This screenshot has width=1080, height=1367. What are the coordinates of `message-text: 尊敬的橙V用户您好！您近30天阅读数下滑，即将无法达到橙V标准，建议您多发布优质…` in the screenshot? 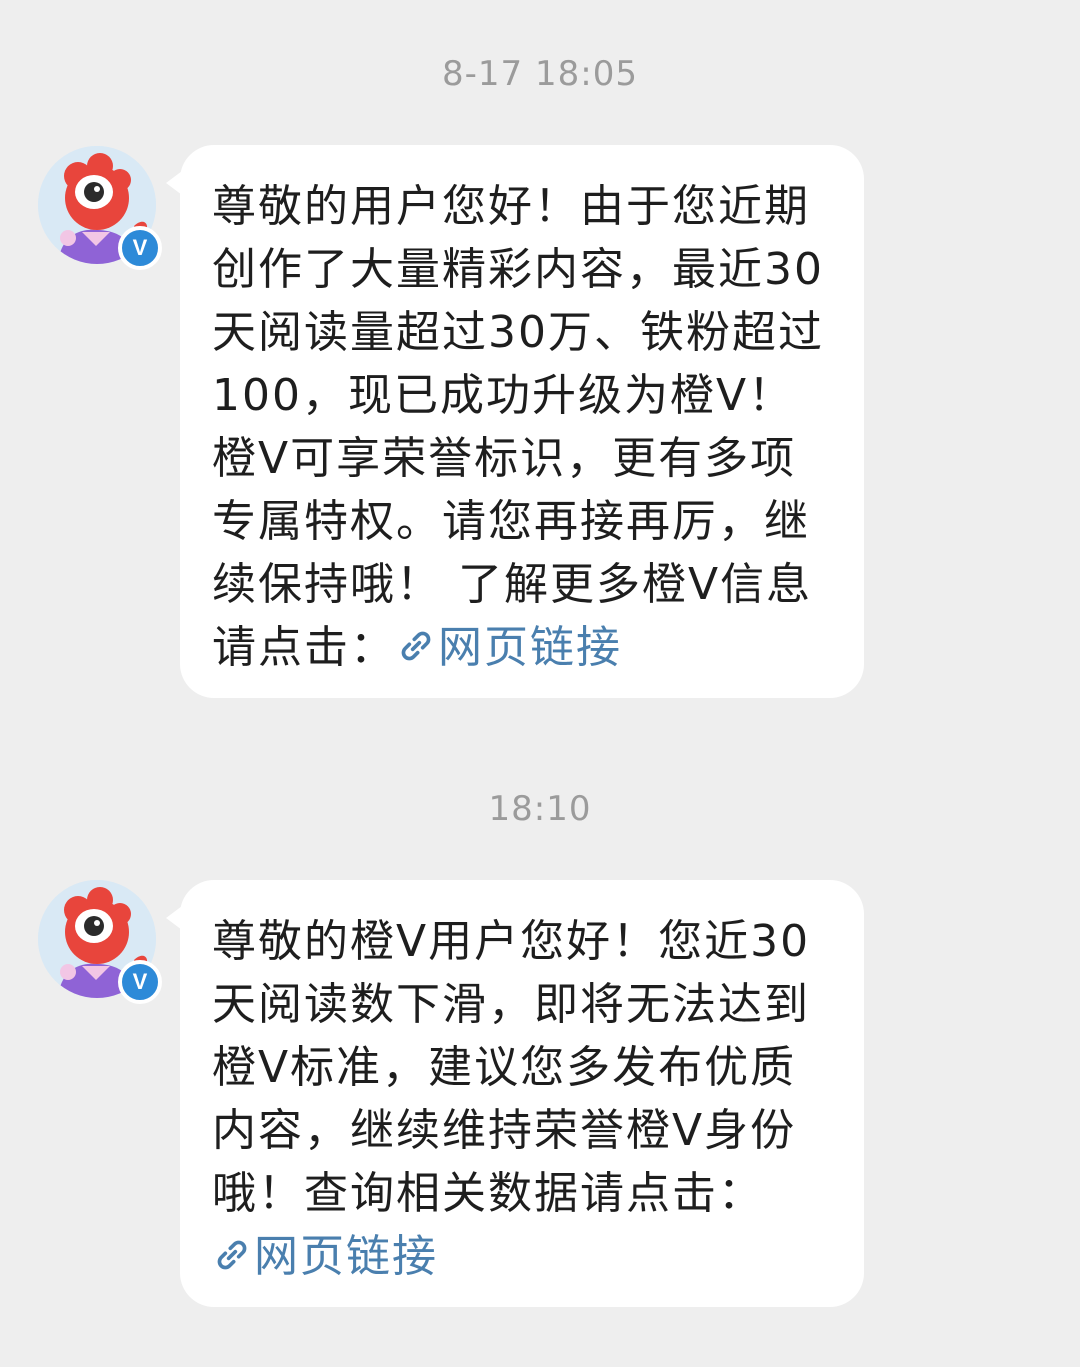 It's located at (511, 1067).